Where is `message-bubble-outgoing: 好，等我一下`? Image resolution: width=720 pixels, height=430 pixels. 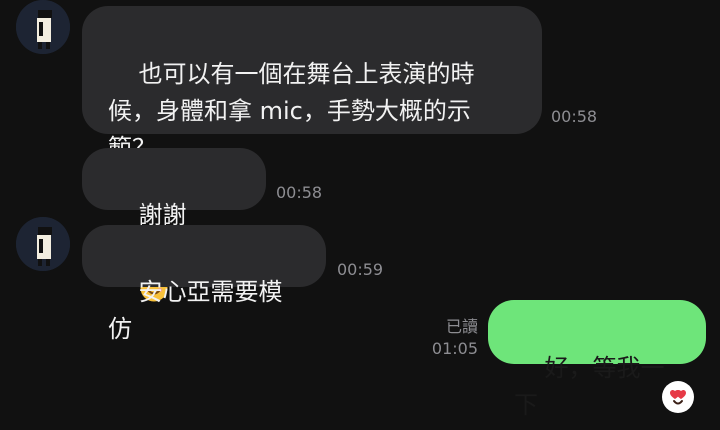 message-bubble-outgoing: 好，等我一下 is located at coordinates (597, 359).